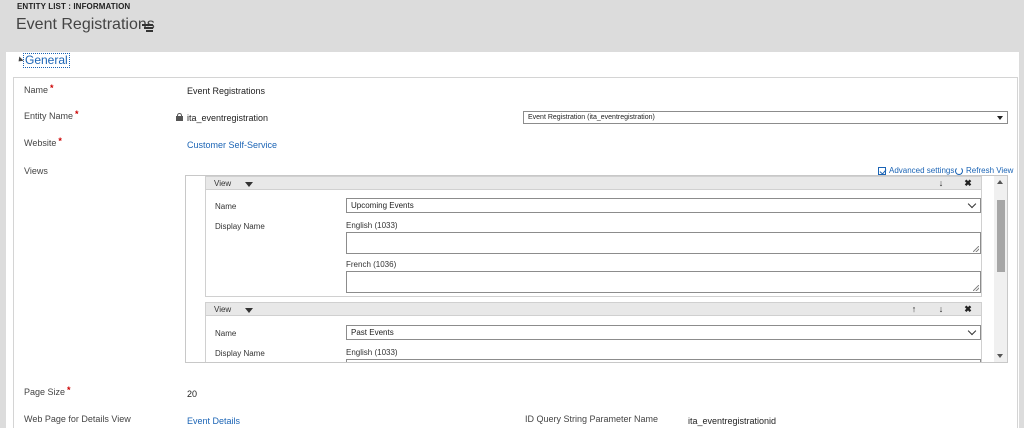 This screenshot has width=1024, height=428. I want to click on entity-name-label: Entity Name *, so click(51, 115).